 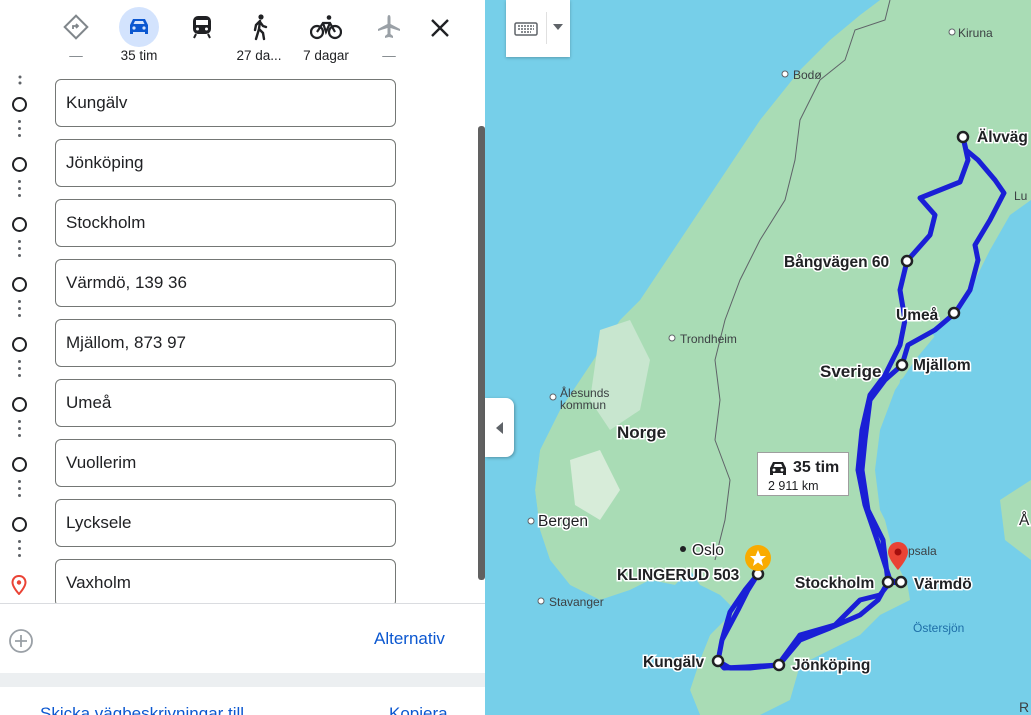 What do you see at coordinates (225, 223) in the screenshot?
I see `stop-input: Stockholm` at bounding box center [225, 223].